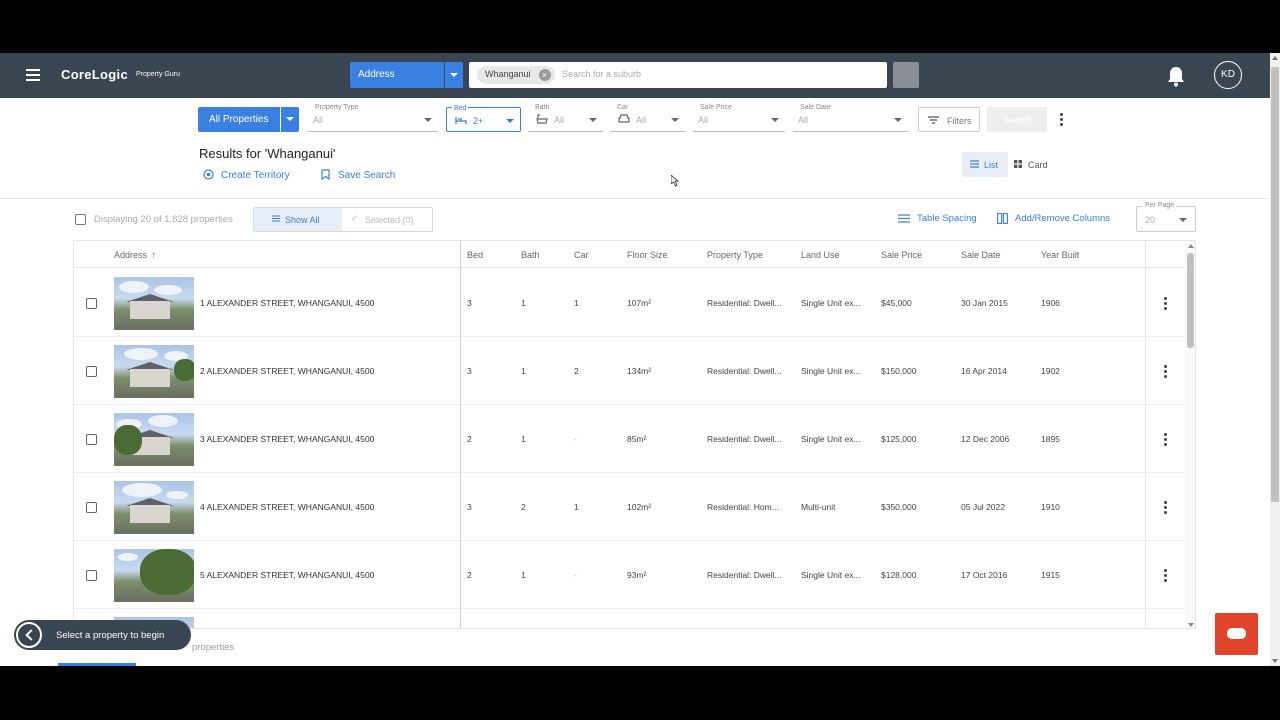 This screenshot has height=720, width=1280. Describe the element at coordinates (469, 575) in the screenshot. I see `bed-cell: 2` at that location.